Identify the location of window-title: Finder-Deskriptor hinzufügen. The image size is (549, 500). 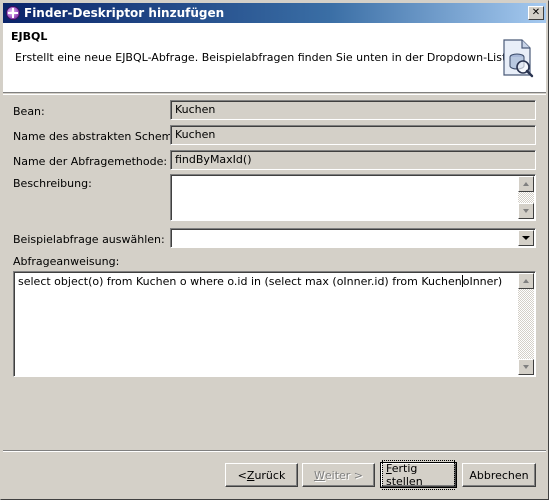
(124, 13).